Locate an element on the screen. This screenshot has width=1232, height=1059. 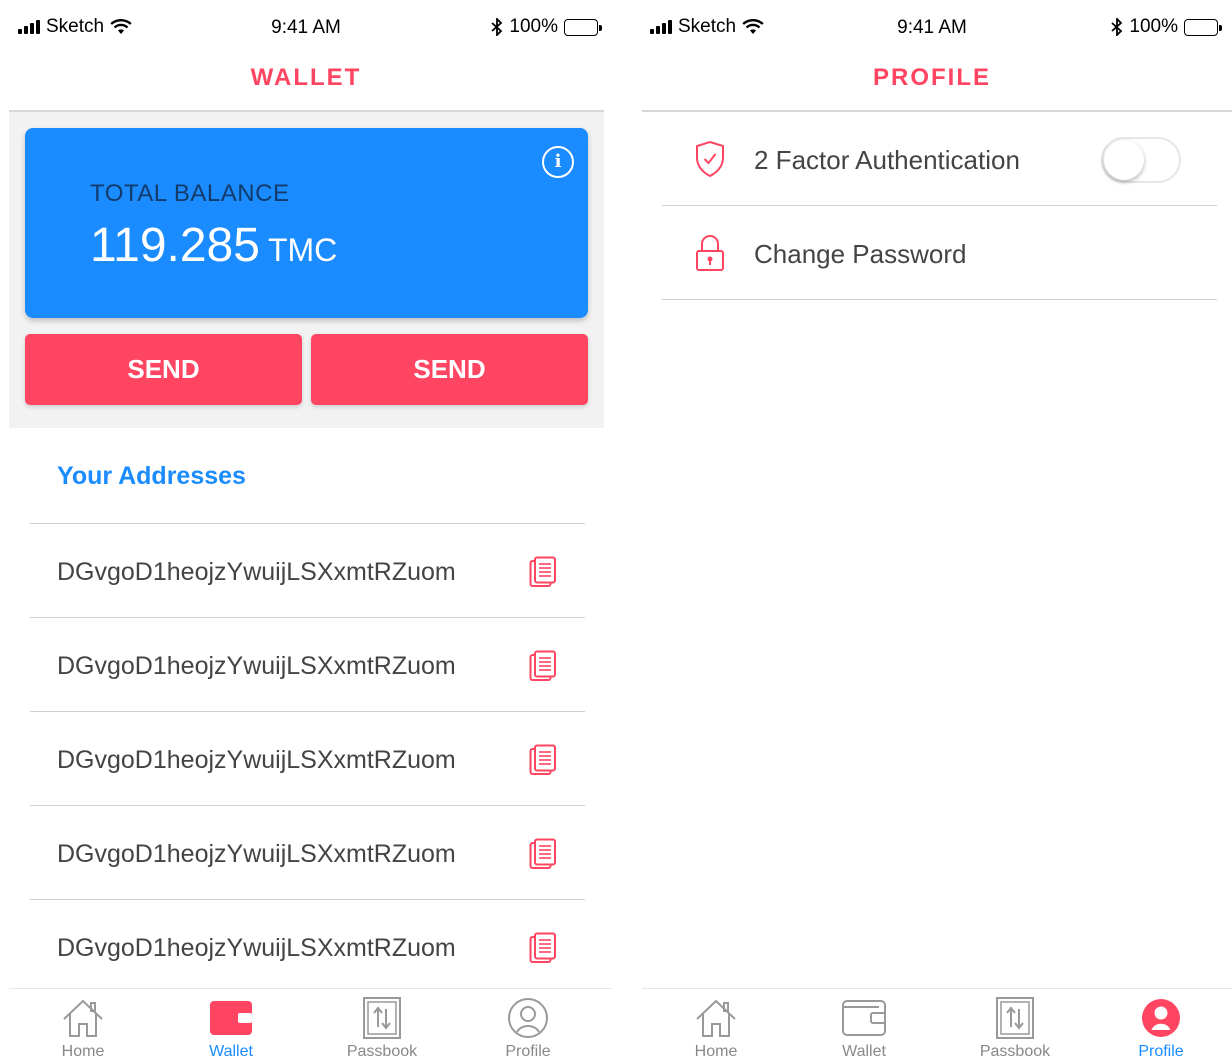
change-password-label: Change Password is located at coordinates (860, 254).